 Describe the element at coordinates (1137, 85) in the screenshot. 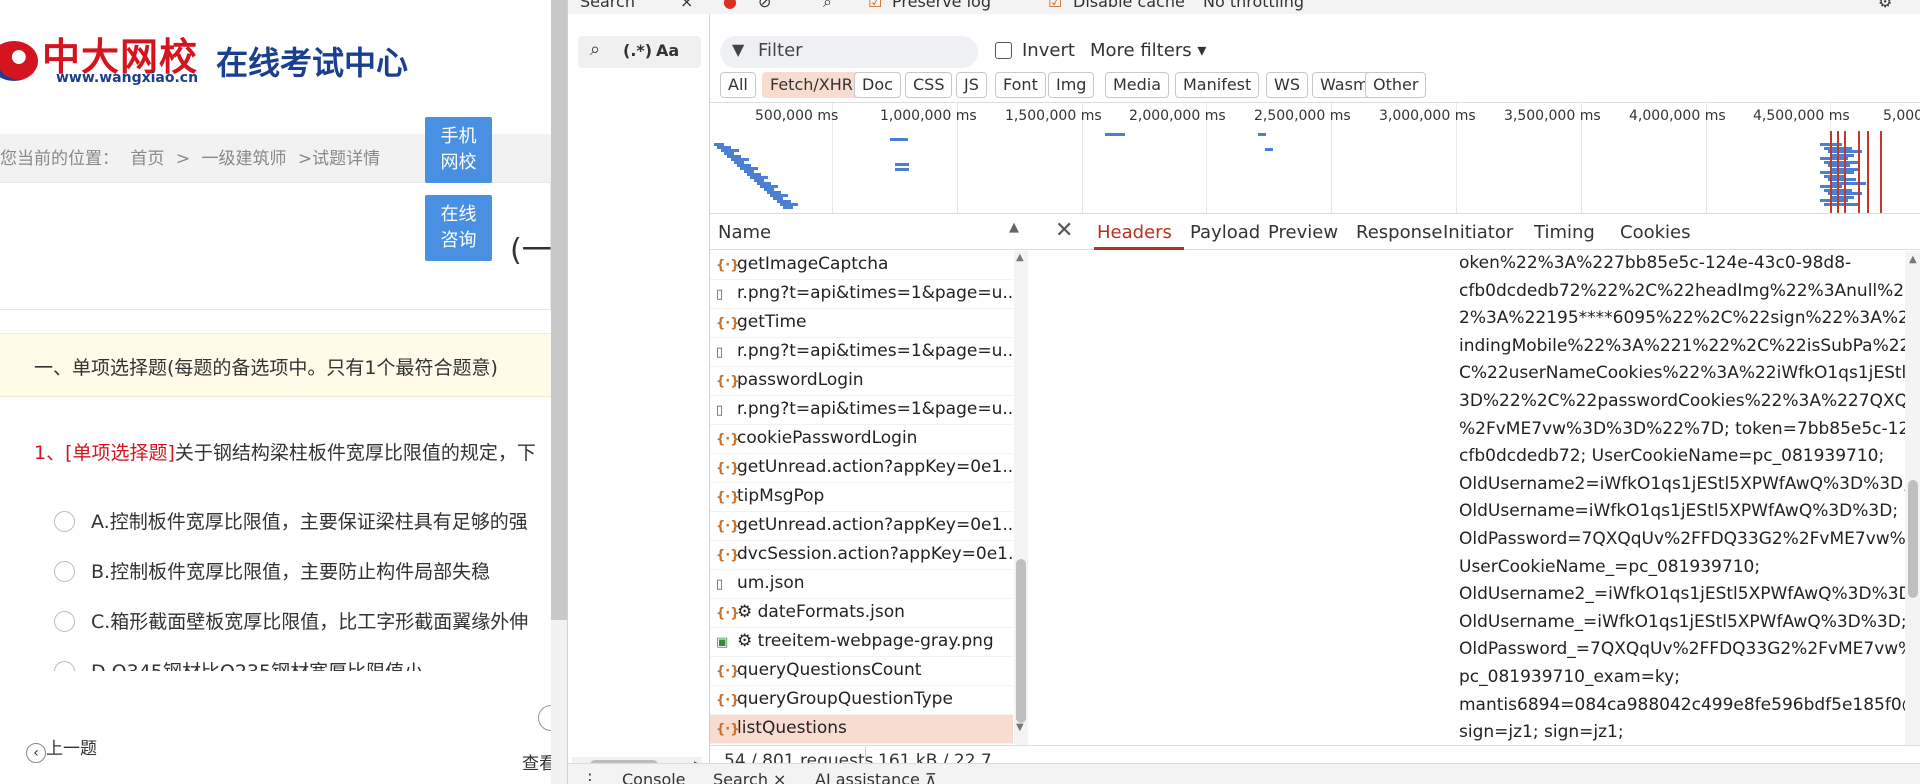

I see `type-filter-media: Media` at that location.